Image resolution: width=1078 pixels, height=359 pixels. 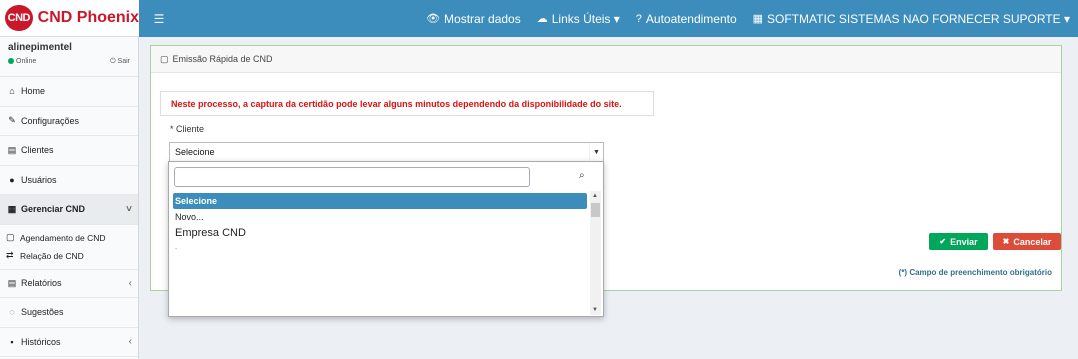 I want to click on app-logo: CND CND Phoenix, so click(x=69, y=18).